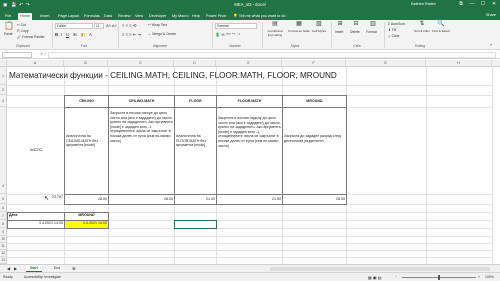  Describe the element at coordinates (373, 24) in the screenshot. I see `format-cells-icon: ▥` at that location.